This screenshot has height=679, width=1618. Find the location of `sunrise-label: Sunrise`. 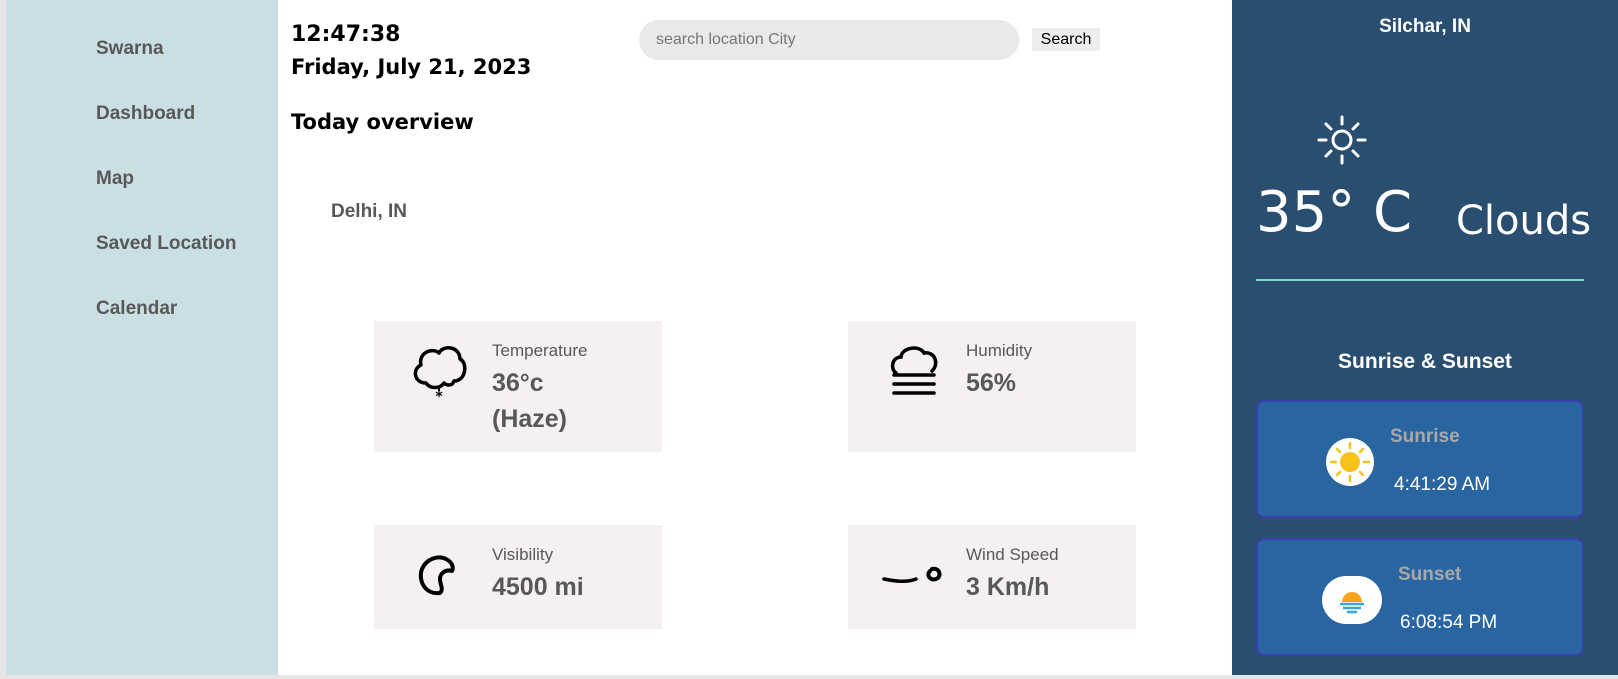

sunrise-label: Sunrise is located at coordinates (1425, 436).